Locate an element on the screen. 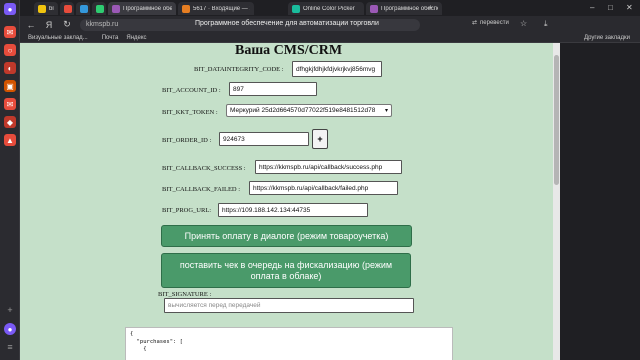 The width and height of the screenshot is (640, 360). json-preview: { "purchases": [ { is located at coordinates (289, 343).